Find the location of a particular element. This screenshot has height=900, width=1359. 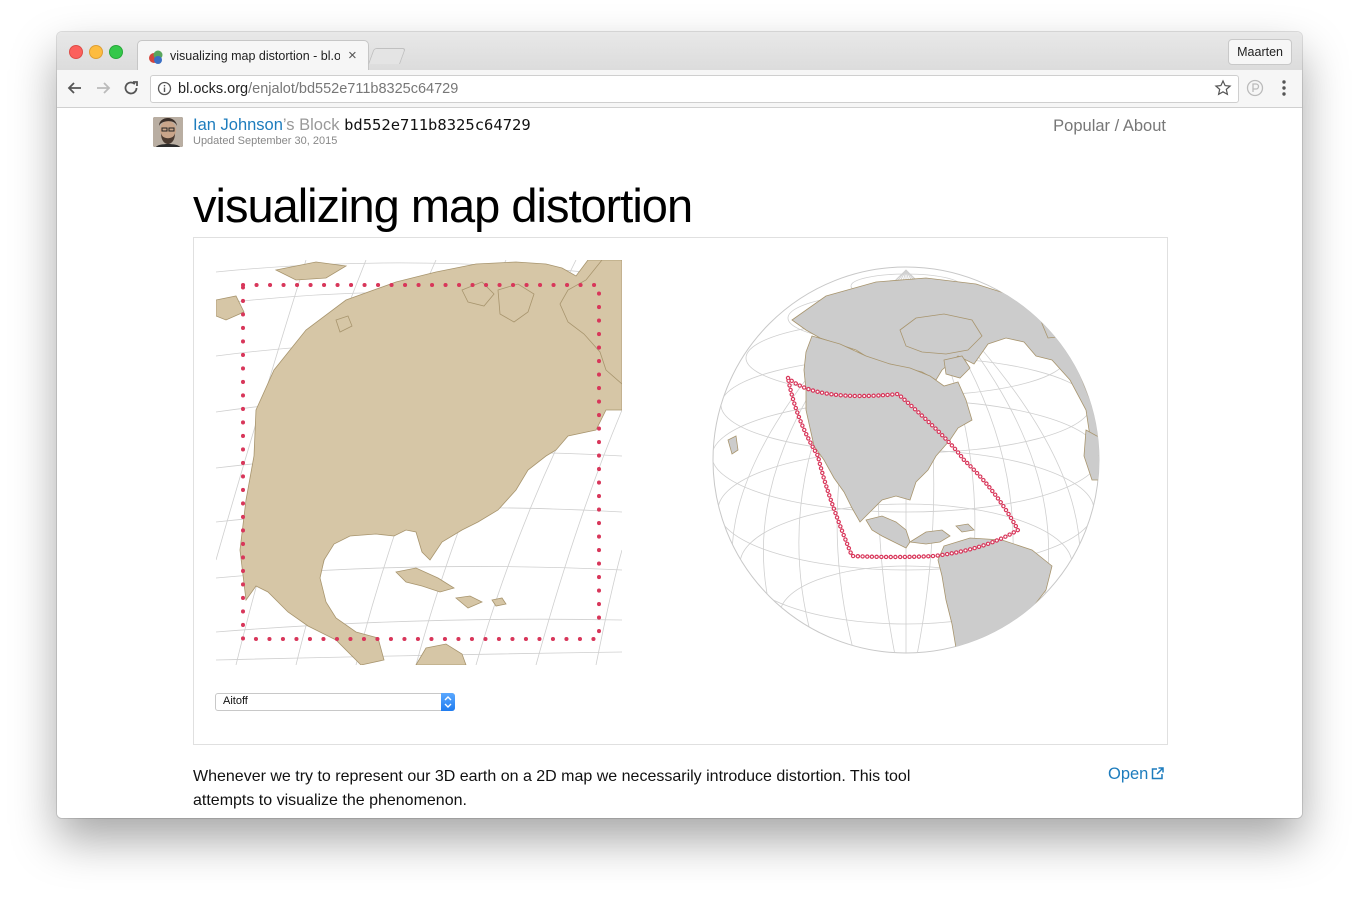

forward-arrow-icon is located at coordinates (103, 88).